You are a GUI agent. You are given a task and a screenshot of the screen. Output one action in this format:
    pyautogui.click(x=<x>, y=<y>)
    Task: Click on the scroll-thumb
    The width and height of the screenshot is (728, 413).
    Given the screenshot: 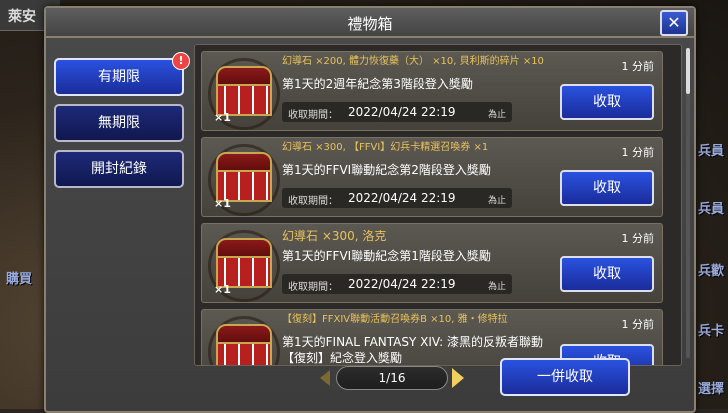 What is the action you would take?
    pyautogui.click(x=688, y=71)
    